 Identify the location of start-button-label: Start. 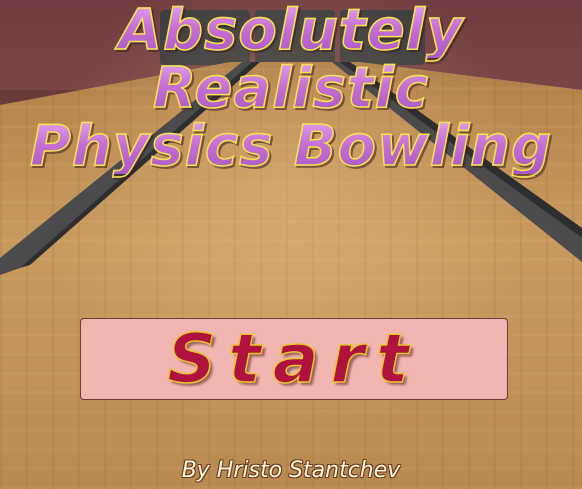
(294, 359).